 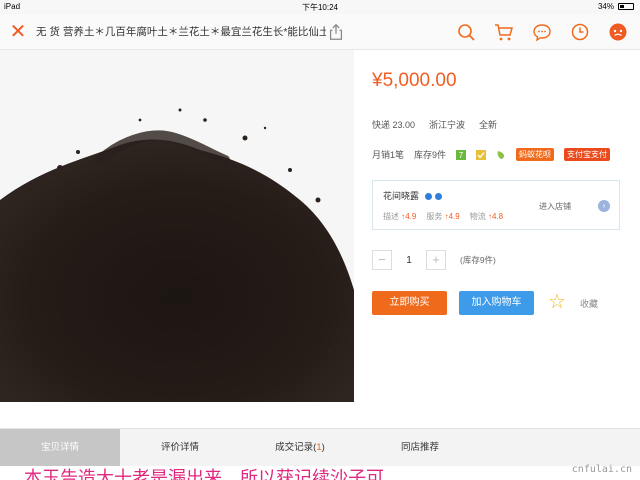 What do you see at coordinates (382, 260) in the screenshot?
I see `quantity-minus-button: −` at bounding box center [382, 260].